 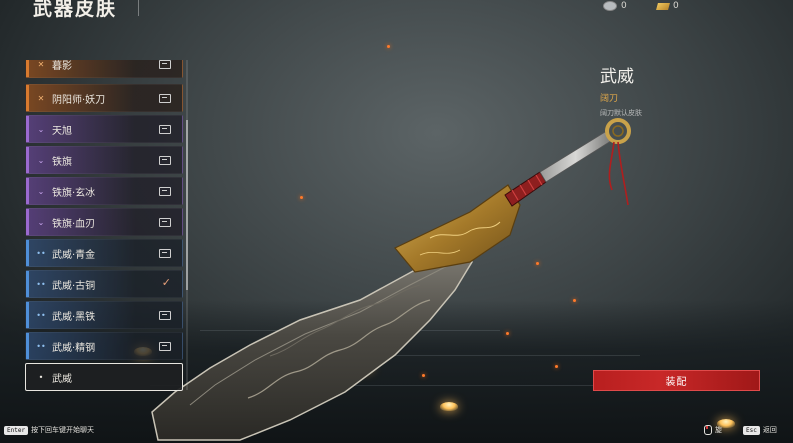 I want to click on skin-item-label: 武威, so click(x=62, y=379).